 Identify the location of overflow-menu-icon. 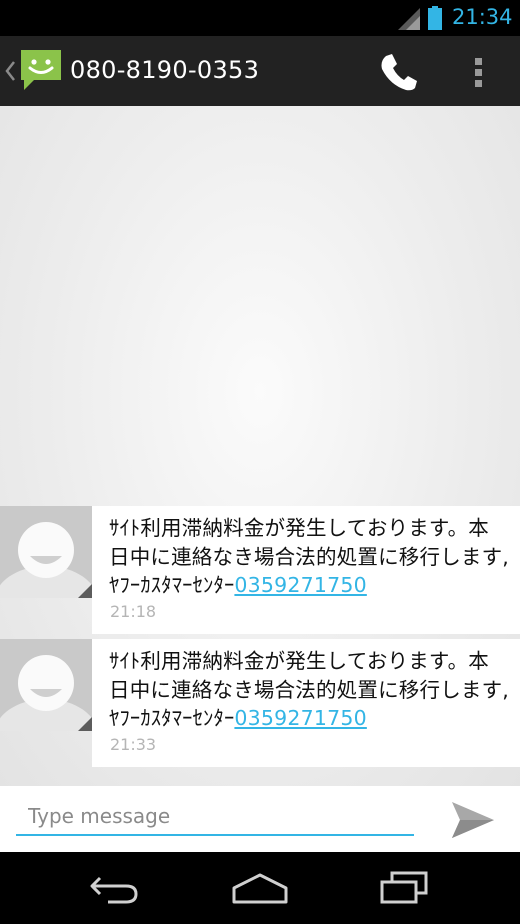
(478, 72).